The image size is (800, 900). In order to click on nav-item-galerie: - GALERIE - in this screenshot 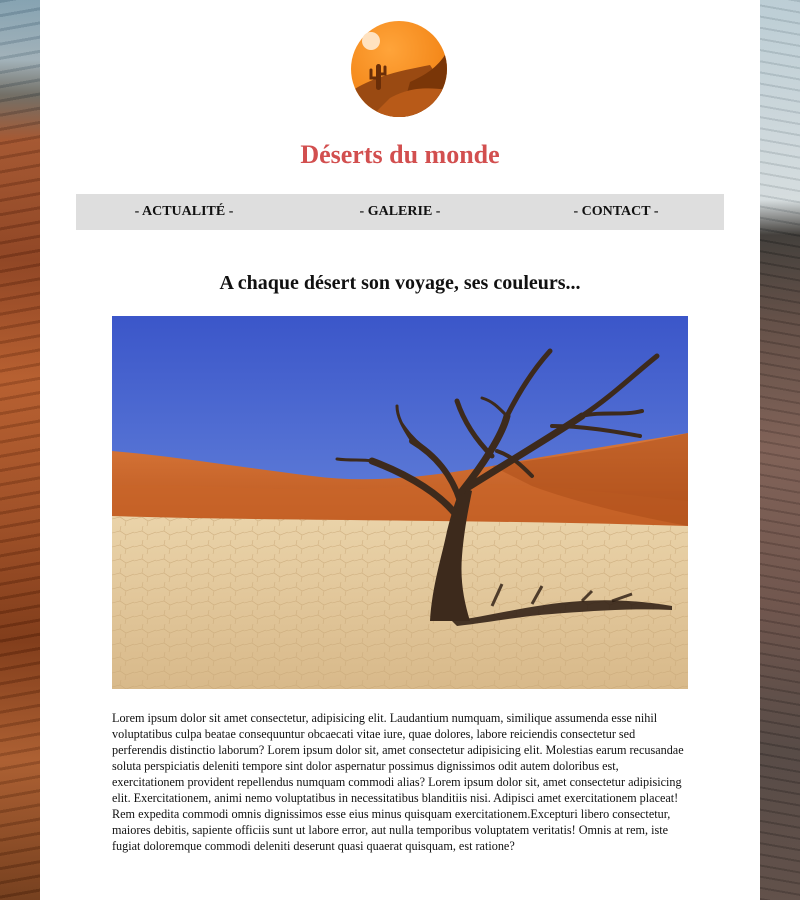, I will do `click(400, 212)`.